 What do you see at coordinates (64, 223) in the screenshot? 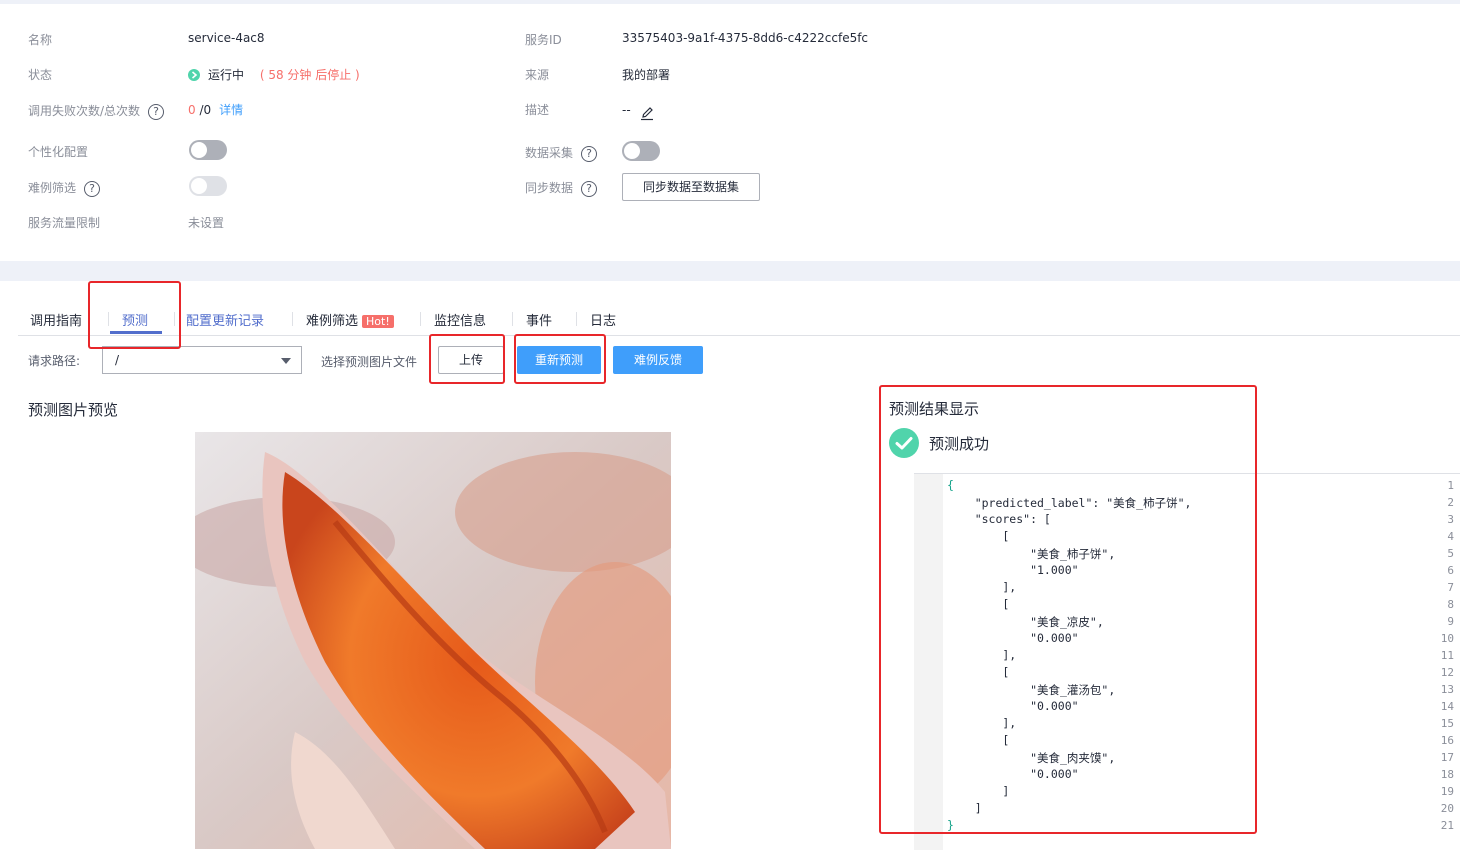
I see `traffic-limit-label: 服务流量限制` at bounding box center [64, 223].